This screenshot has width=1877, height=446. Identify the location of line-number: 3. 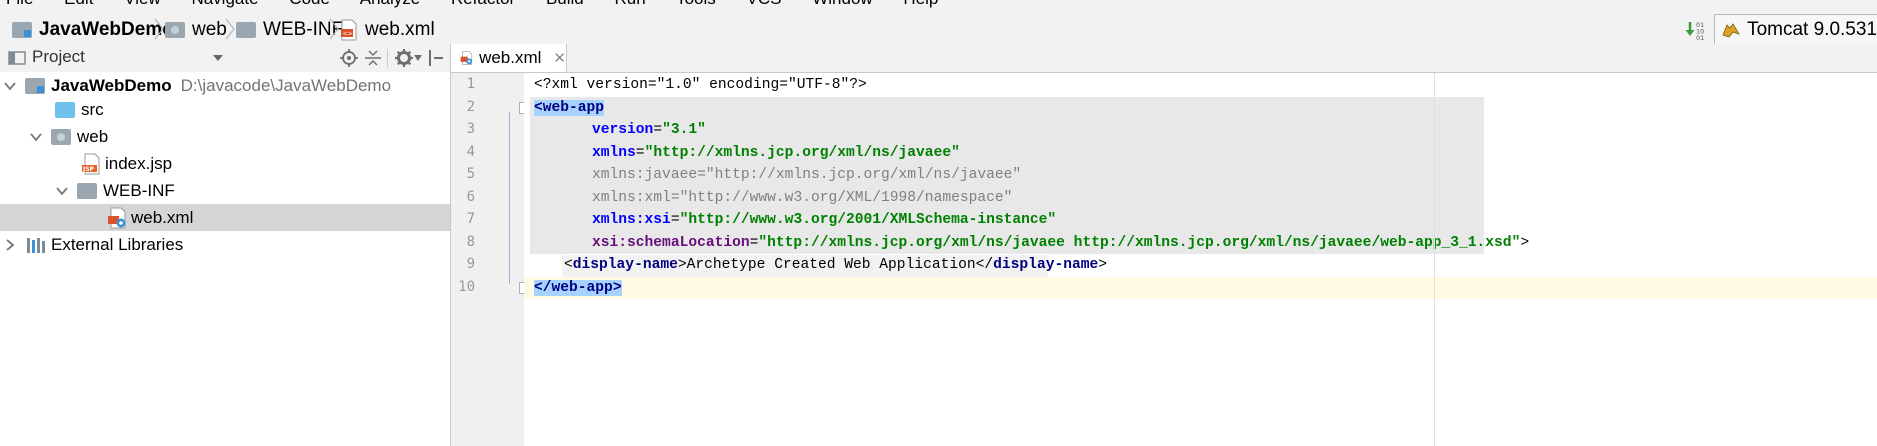
(470, 129).